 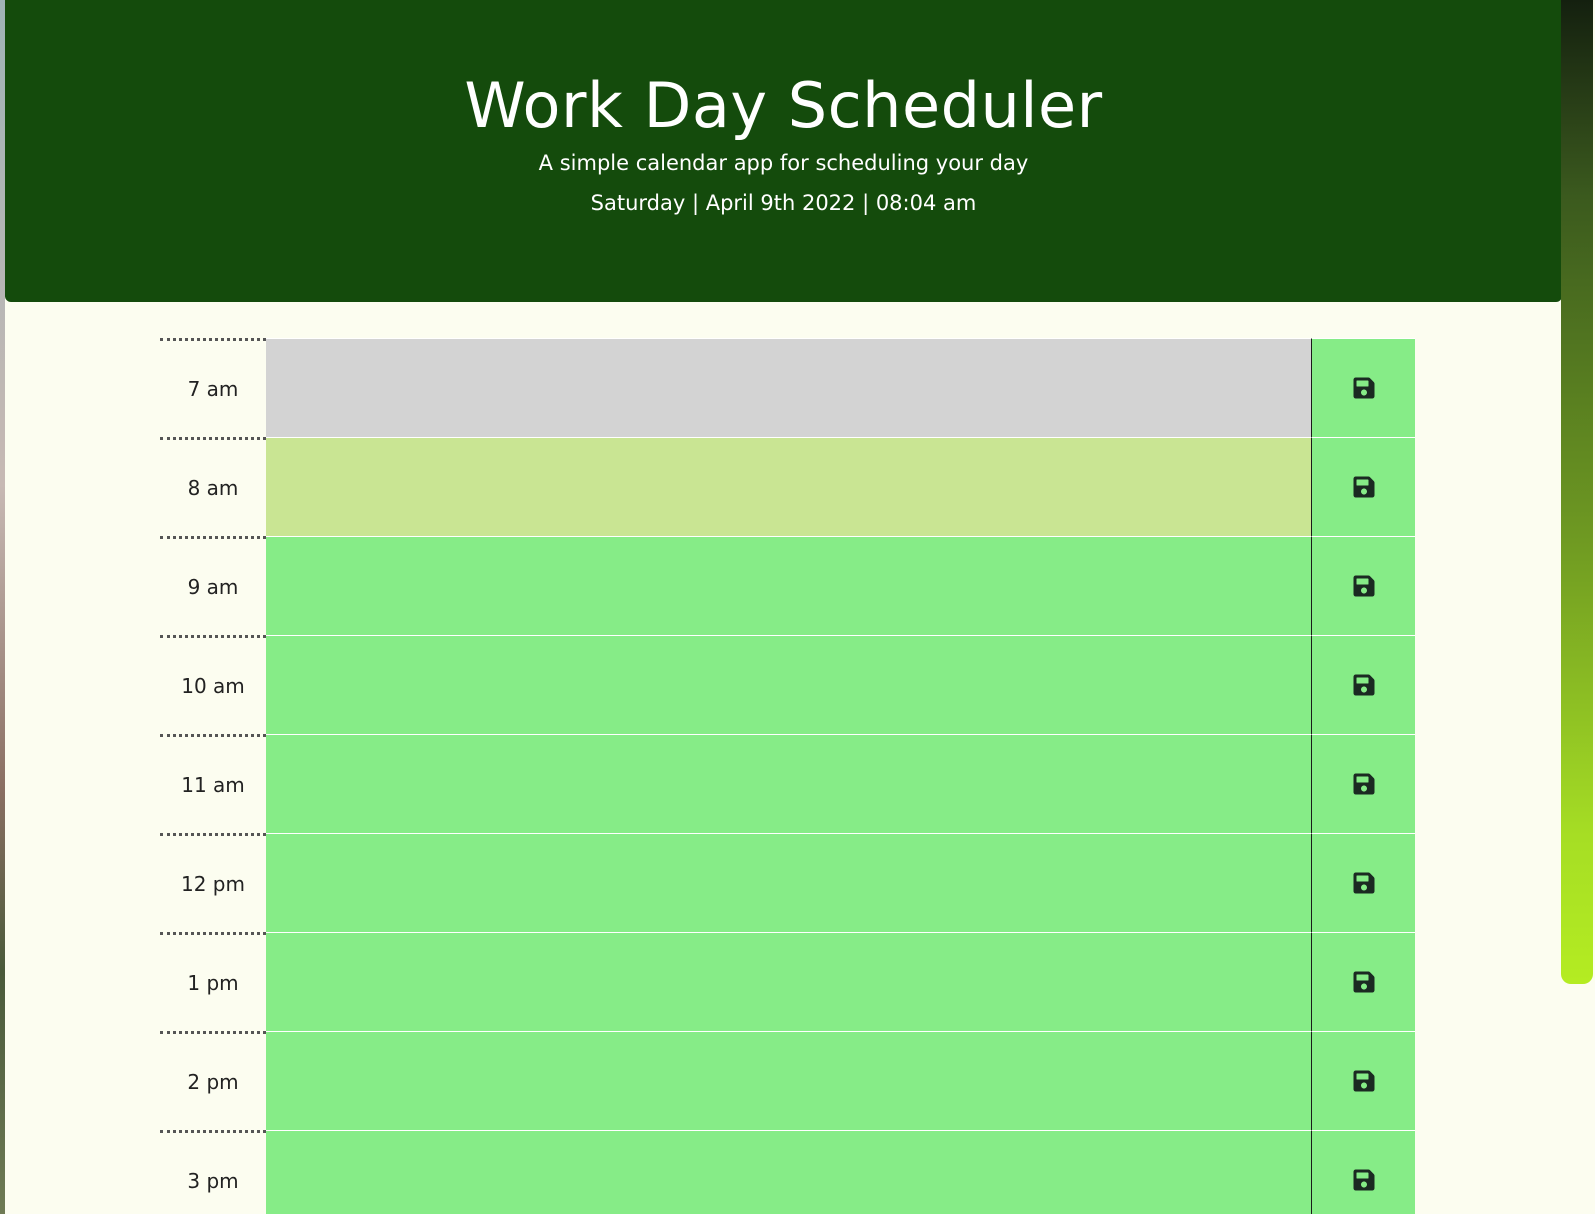 I want to click on scrollbar-thumb, so click(x=1577, y=492).